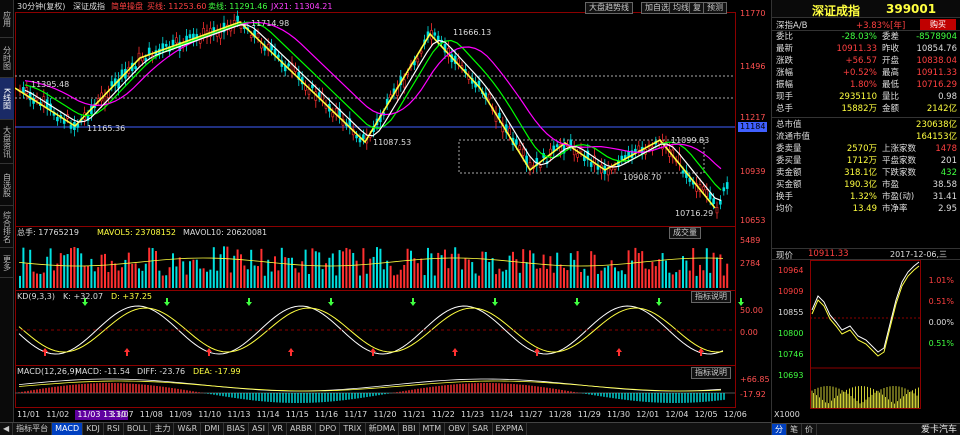 This screenshot has width=960, height=435. Describe the element at coordinates (941, 301) in the screenshot. I see `intraday-pct-tick: 0.51%` at that location.